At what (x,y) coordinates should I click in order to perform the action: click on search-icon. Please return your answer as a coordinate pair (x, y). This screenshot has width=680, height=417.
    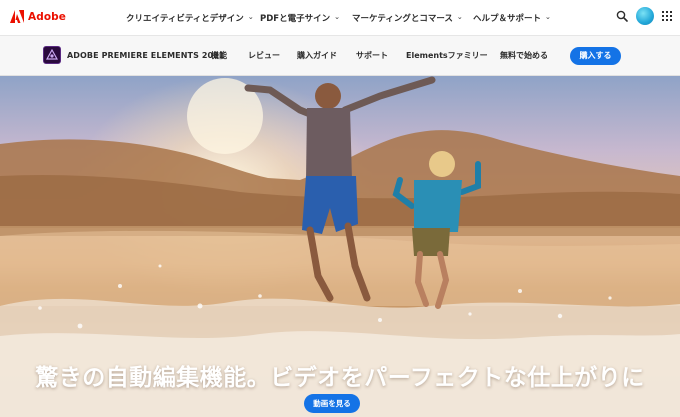
    Looking at the image, I should click on (622, 16).